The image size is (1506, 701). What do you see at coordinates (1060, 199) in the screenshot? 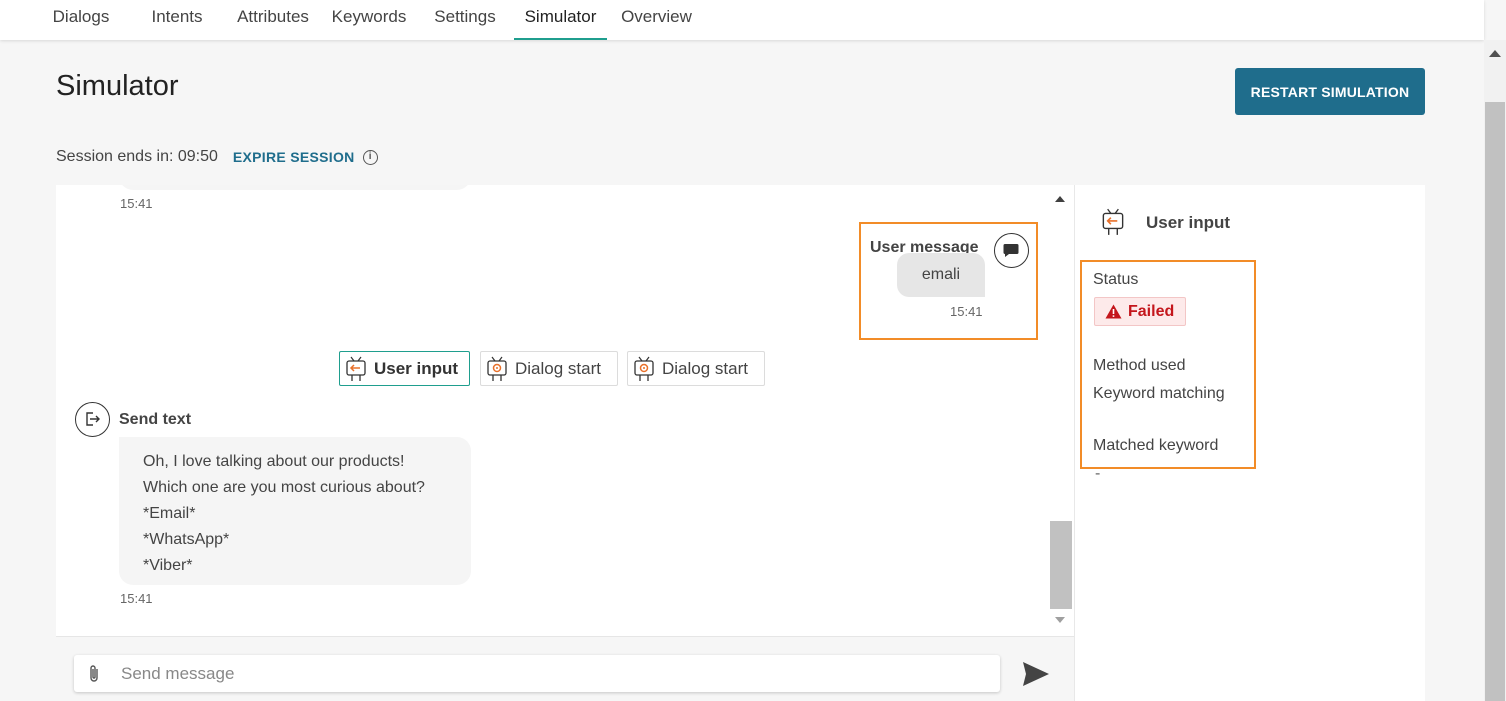
I see `chat-scroll-up-icon` at bounding box center [1060, 199].